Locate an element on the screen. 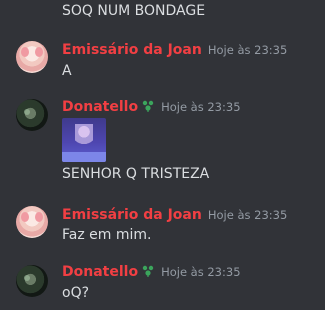 This screenshot has height=310, width=325. message-text: Faz em mim. is located at coordinates (107, 235).